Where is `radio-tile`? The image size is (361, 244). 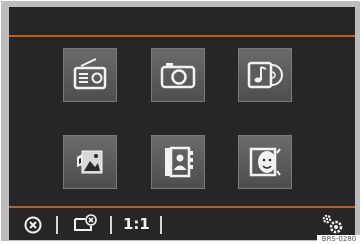
radio-tile is located at coordinates (90, 75).